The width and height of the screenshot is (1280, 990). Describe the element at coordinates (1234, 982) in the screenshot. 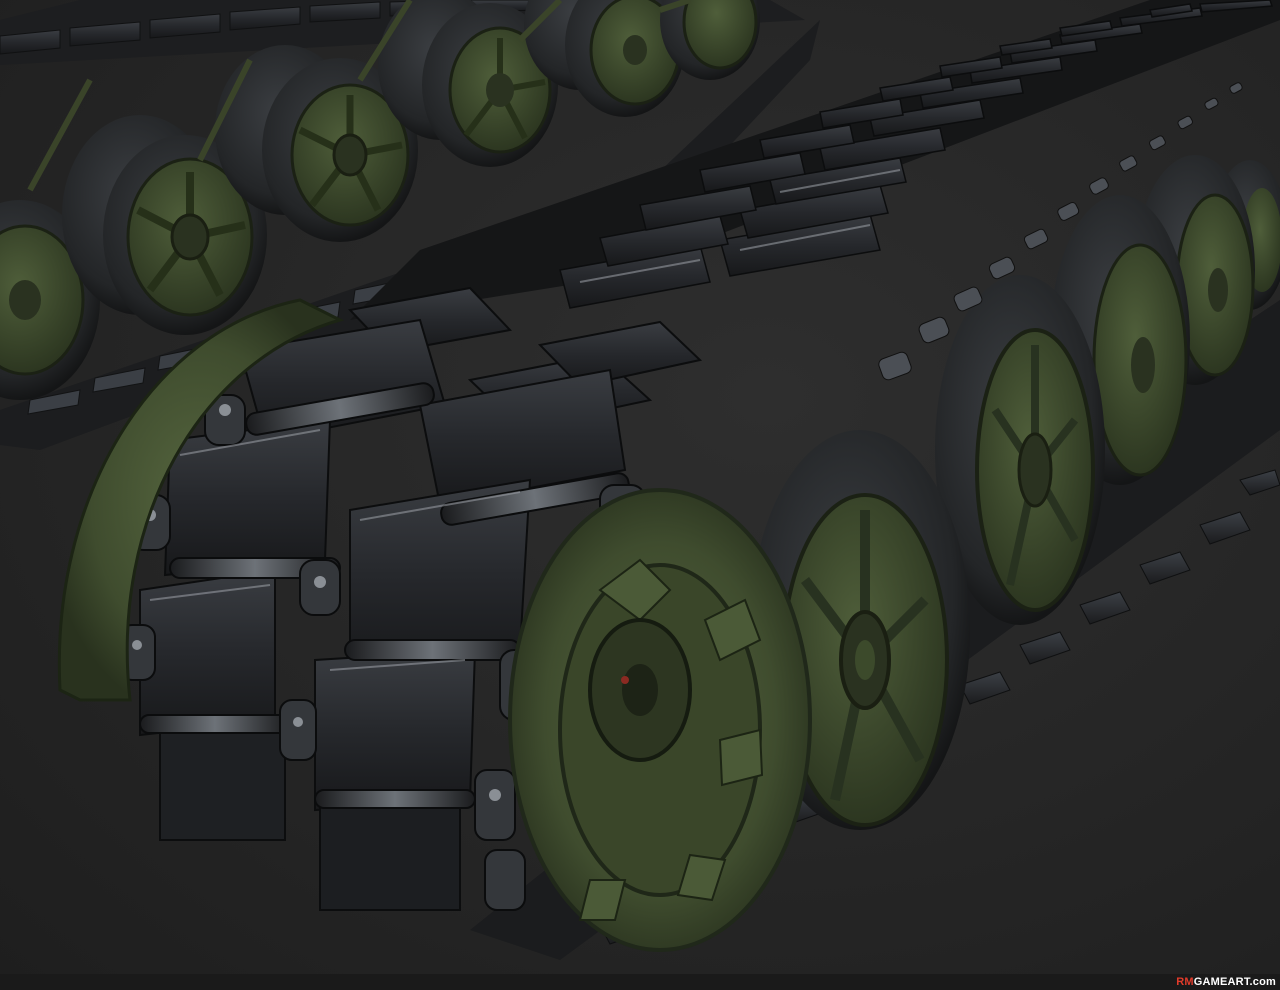

I see `watermark-rest: GAMEART.com` at that location.